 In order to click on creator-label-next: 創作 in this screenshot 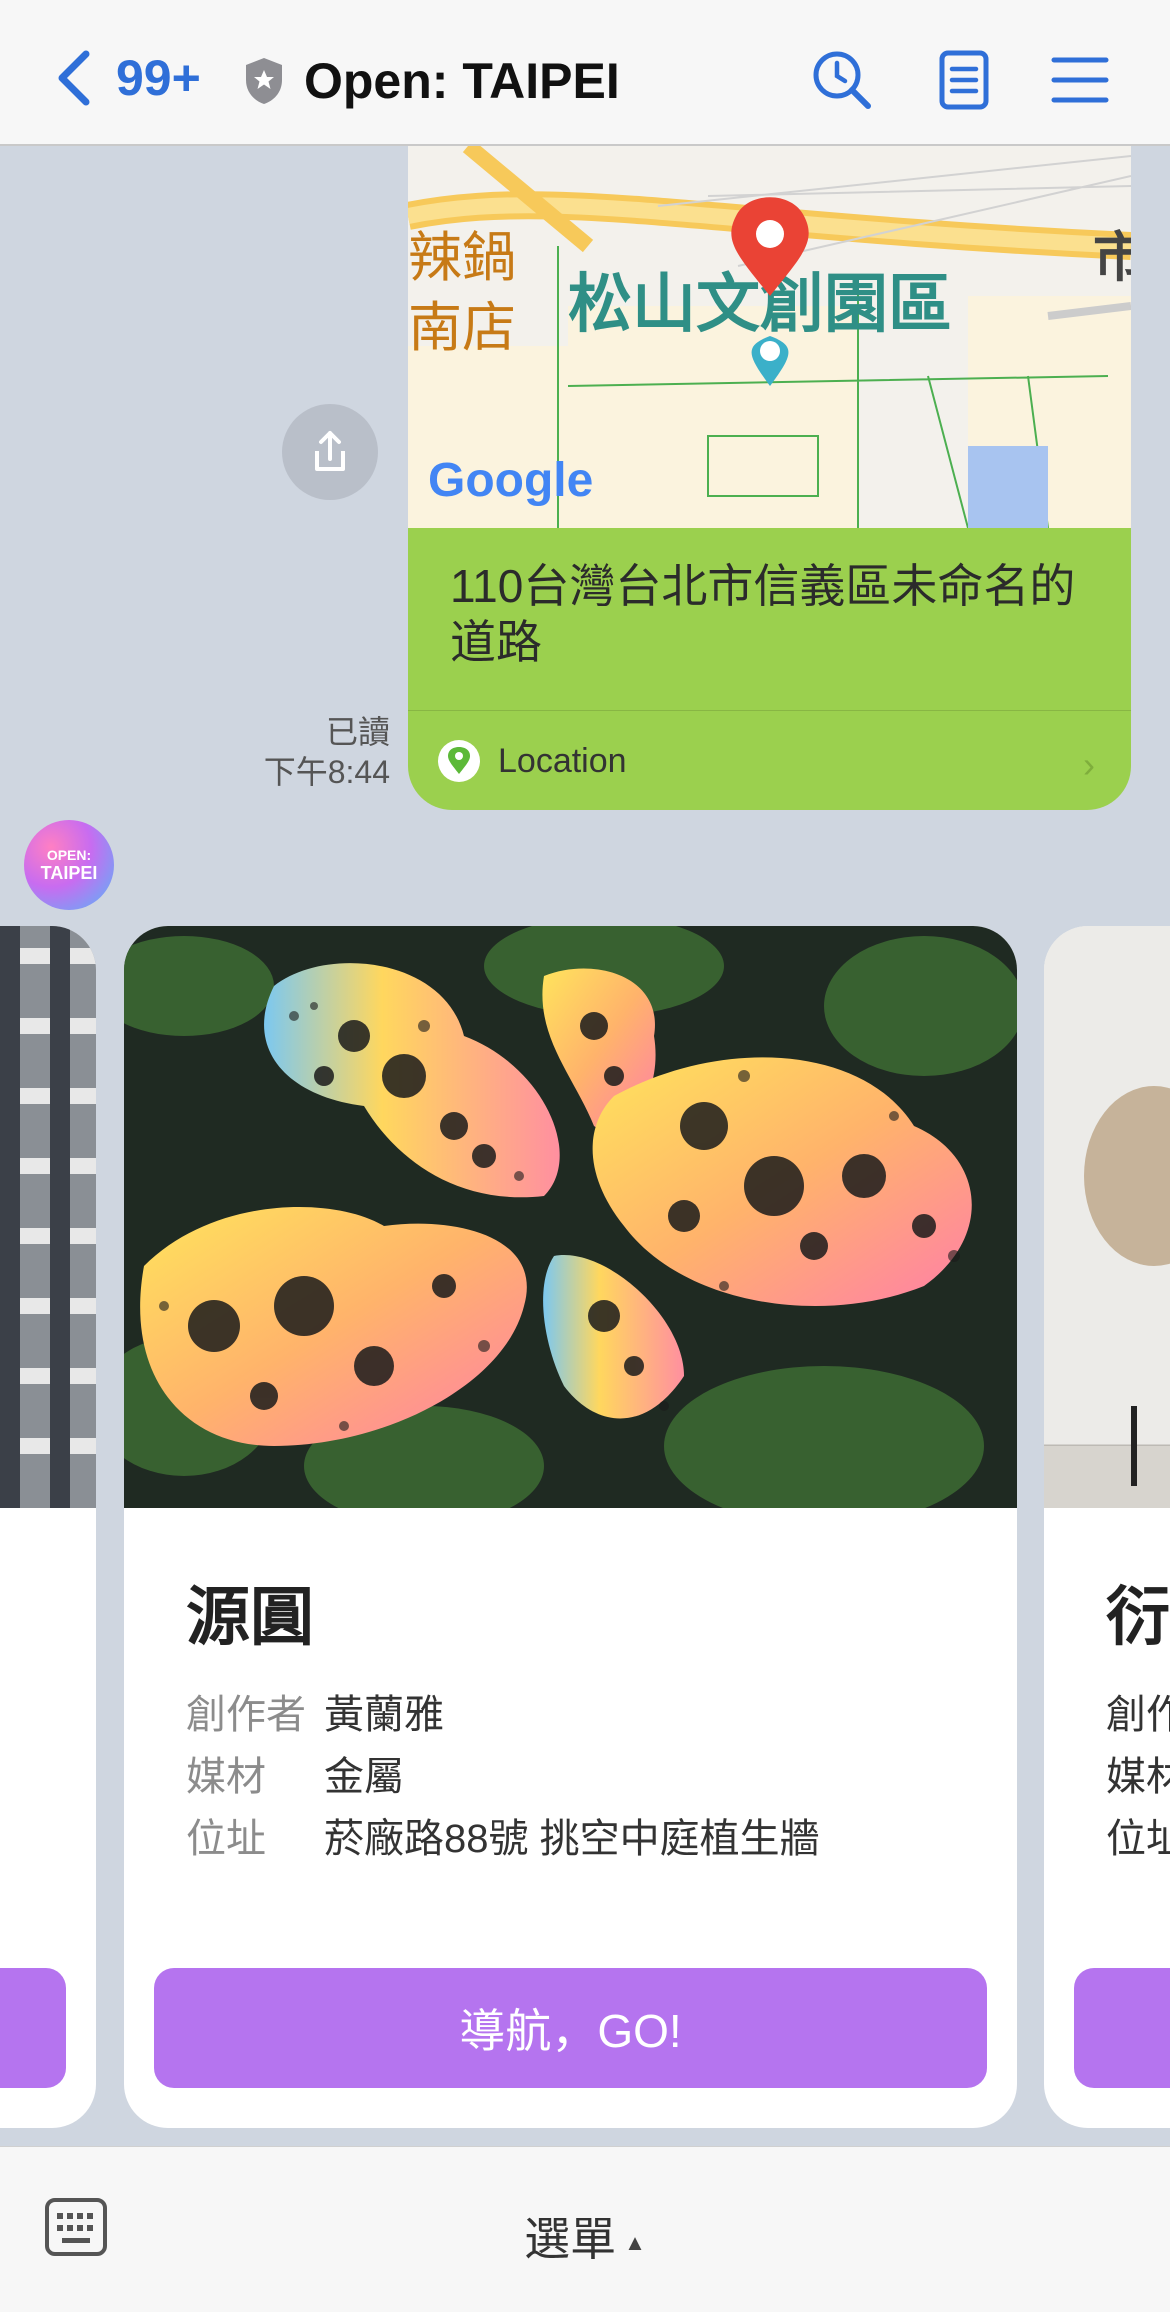, I will do `click(1138, 1715)`.